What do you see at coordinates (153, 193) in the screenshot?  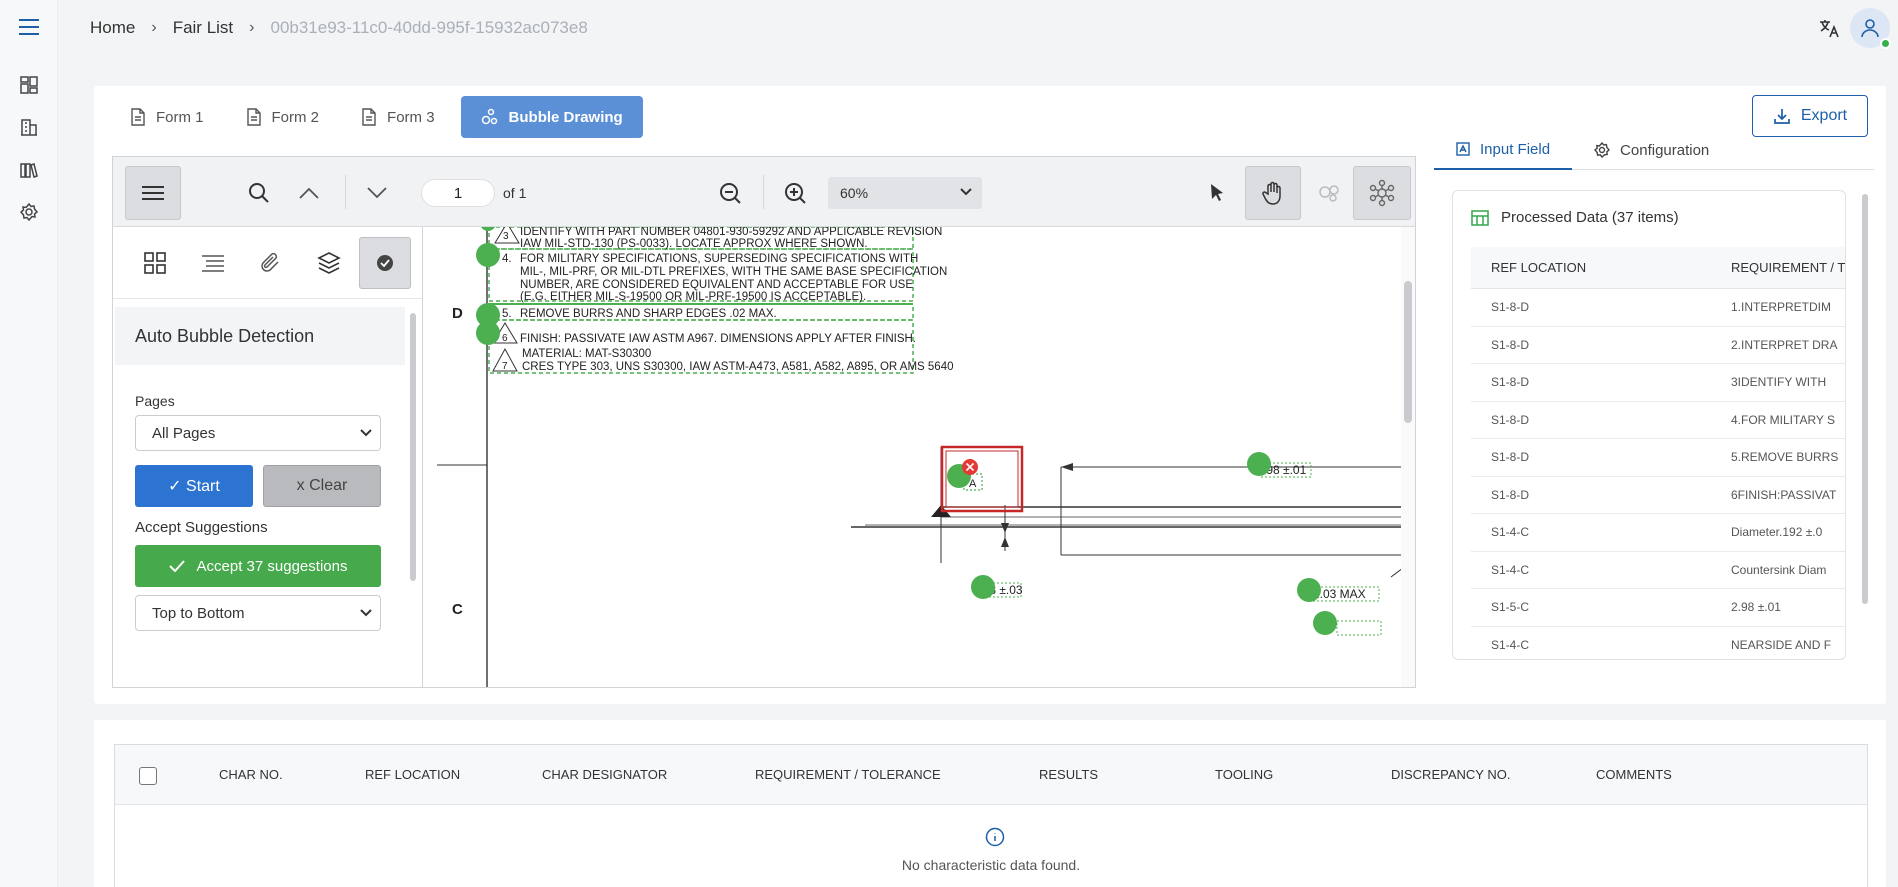 I see `sidebar-toggle-button` at bounding box center [153, 193].